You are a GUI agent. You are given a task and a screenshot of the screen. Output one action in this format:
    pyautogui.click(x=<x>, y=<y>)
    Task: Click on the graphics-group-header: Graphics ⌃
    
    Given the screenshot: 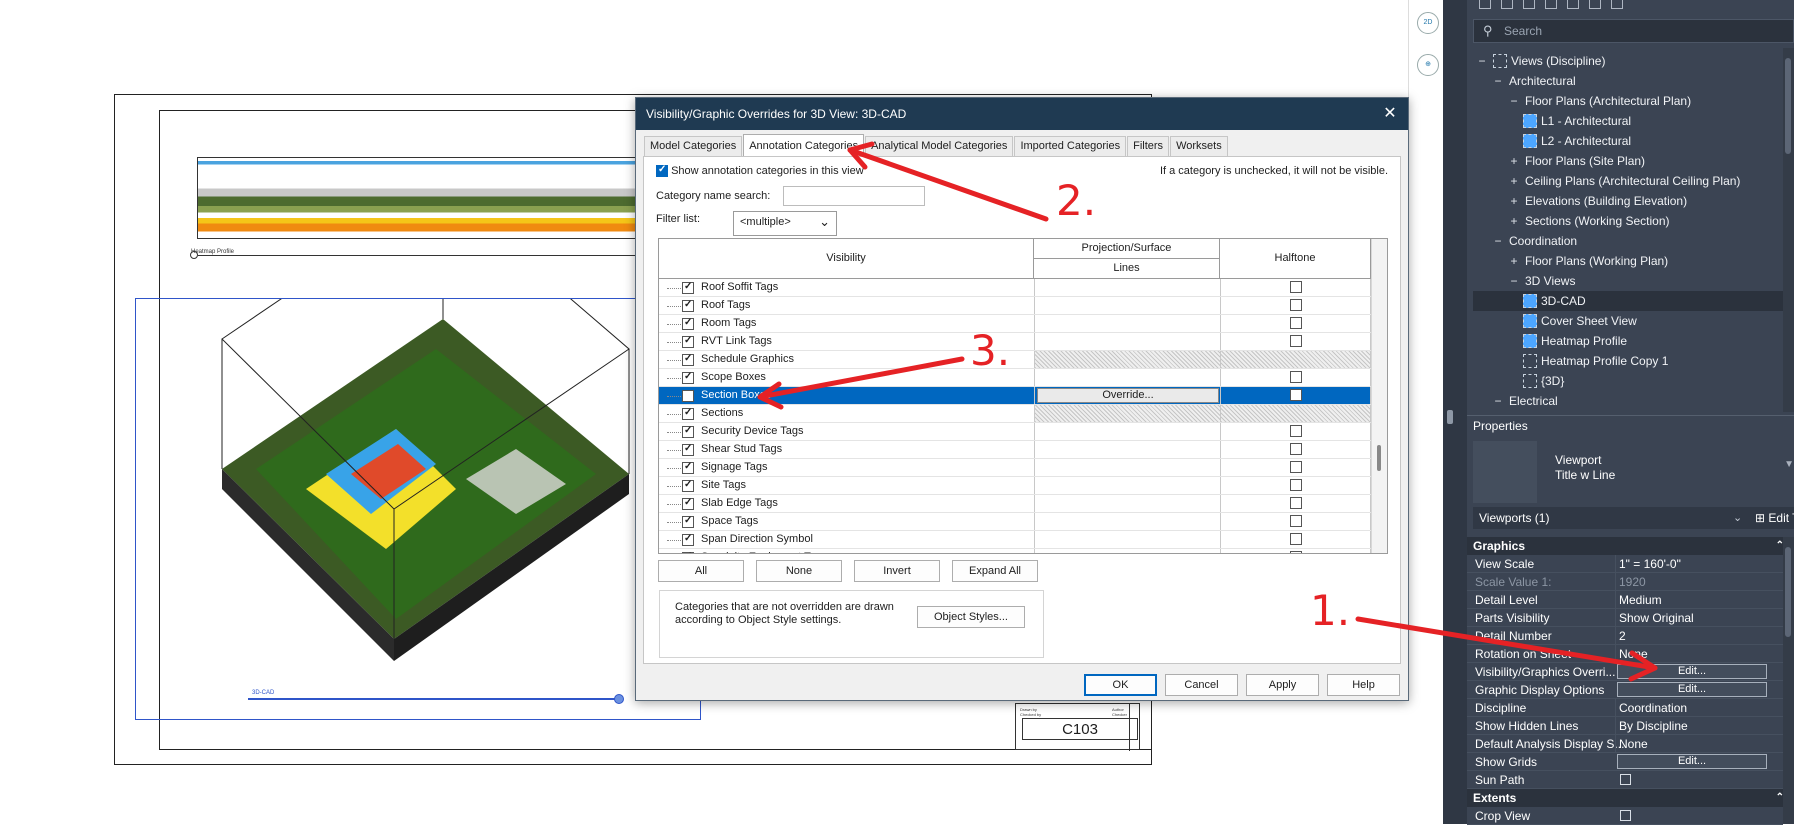 What is the action you would take?
    pyautogui.click(x=1630, y=546)
    